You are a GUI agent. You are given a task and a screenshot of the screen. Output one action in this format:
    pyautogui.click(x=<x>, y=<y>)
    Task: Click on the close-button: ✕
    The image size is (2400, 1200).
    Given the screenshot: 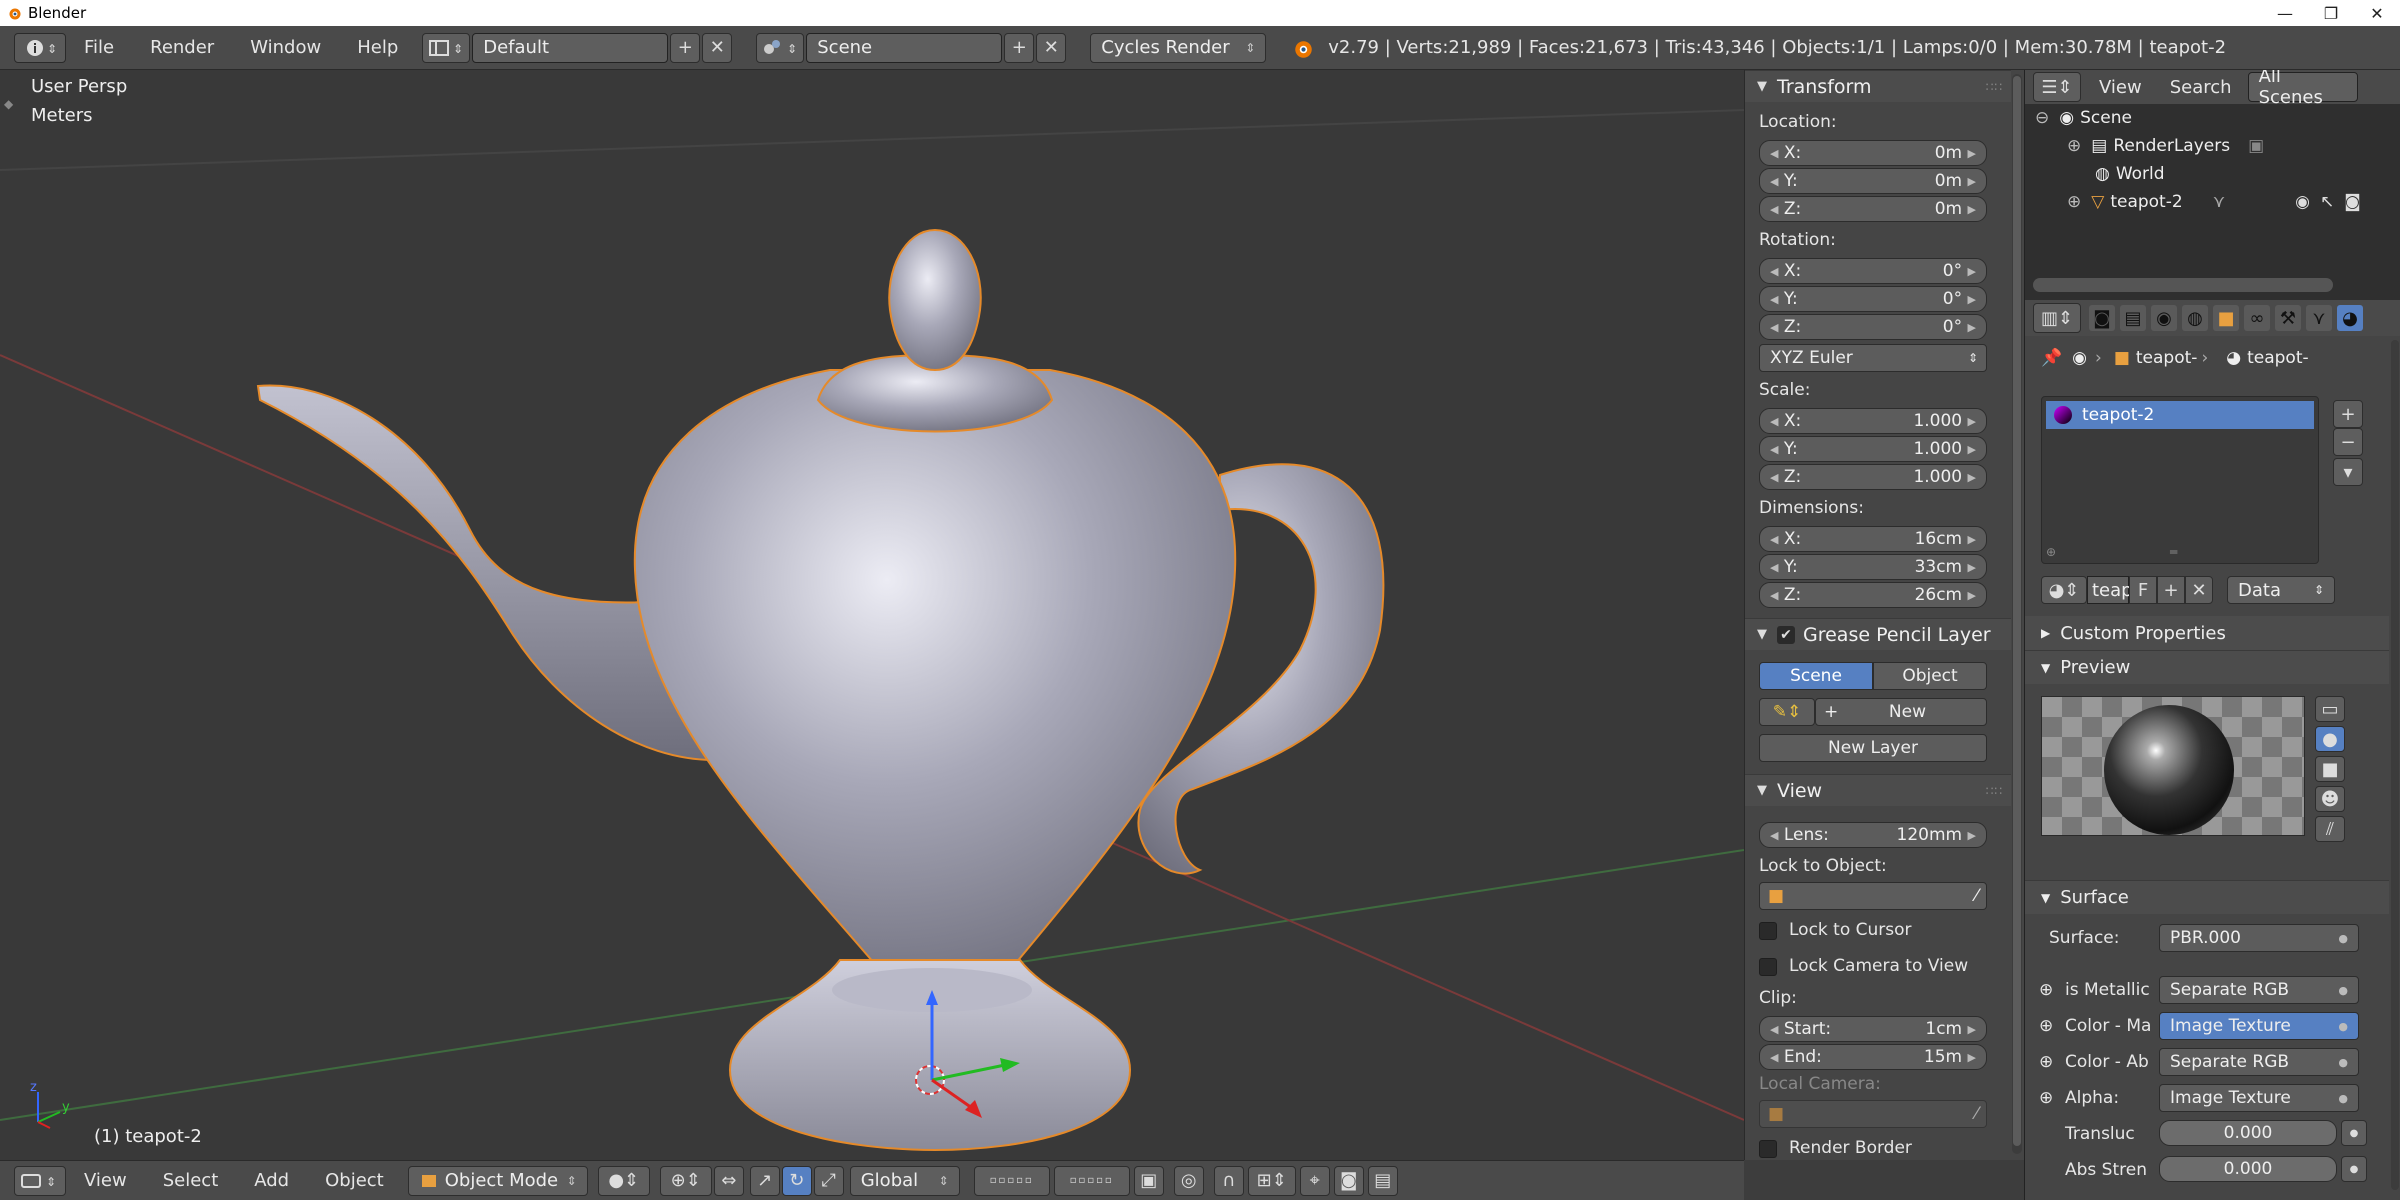 What is the action you would take?
    pyautogui.click(x=2377, y=13)
    